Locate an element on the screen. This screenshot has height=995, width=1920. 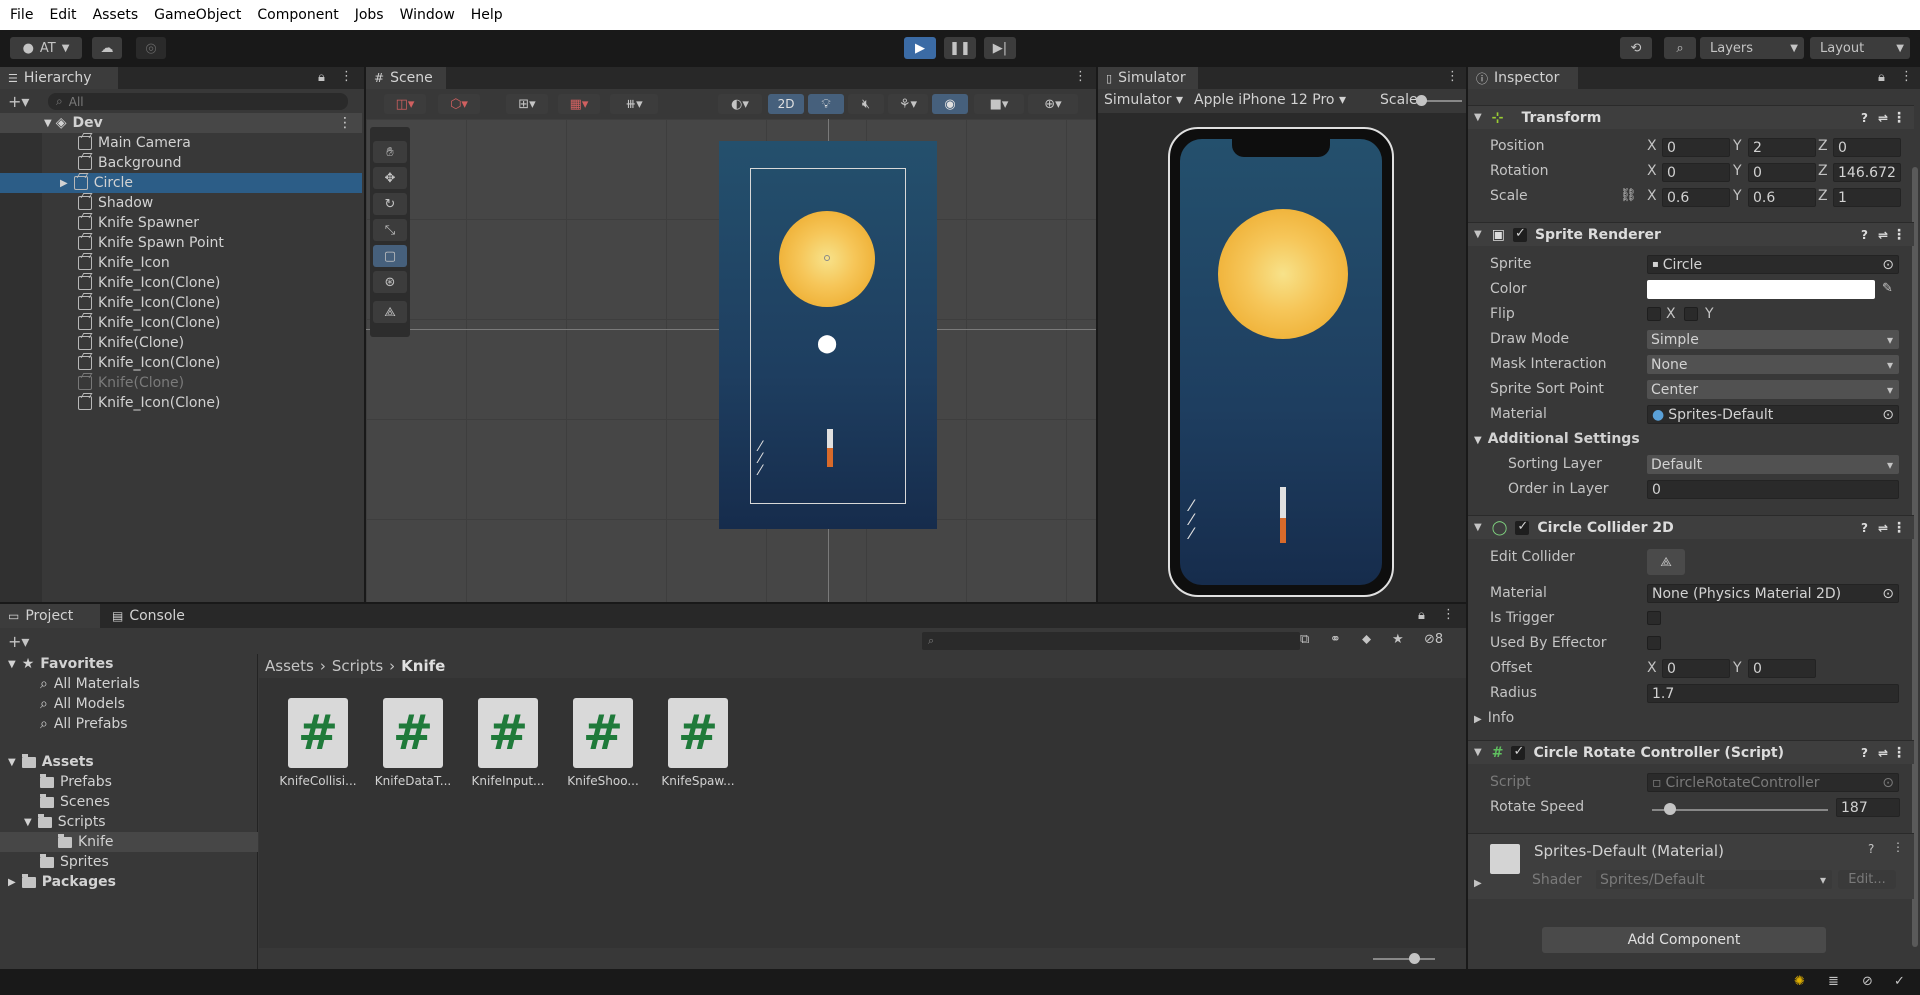
tab-simulator: ▯ Simulator is located at coordinates (1148, 78).